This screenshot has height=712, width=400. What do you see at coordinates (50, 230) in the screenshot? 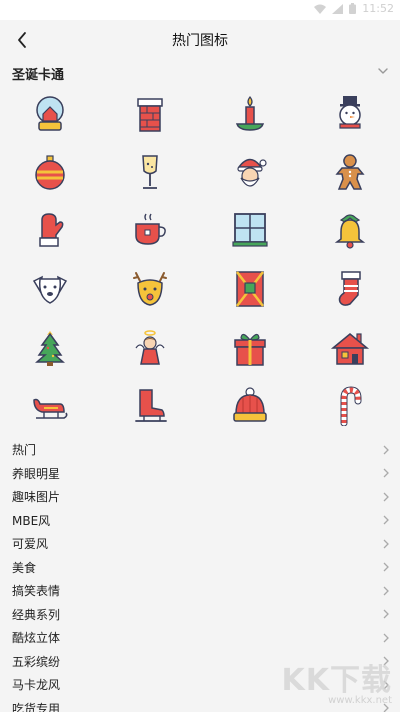
I see `mitten-icon` at bounding box center [50, 230].